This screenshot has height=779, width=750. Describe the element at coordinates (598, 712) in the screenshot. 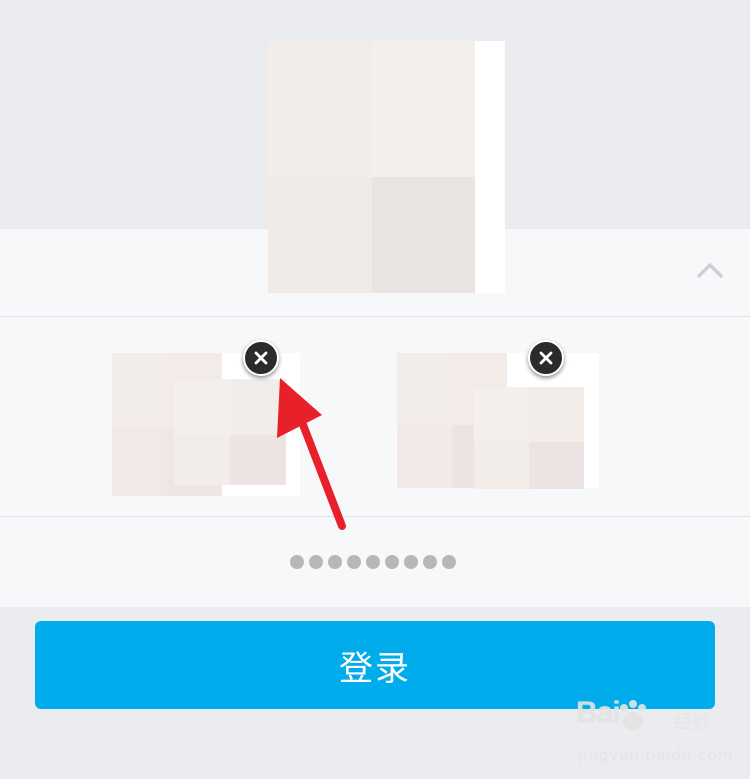

I see `watermark-logo: Bai` at that location.